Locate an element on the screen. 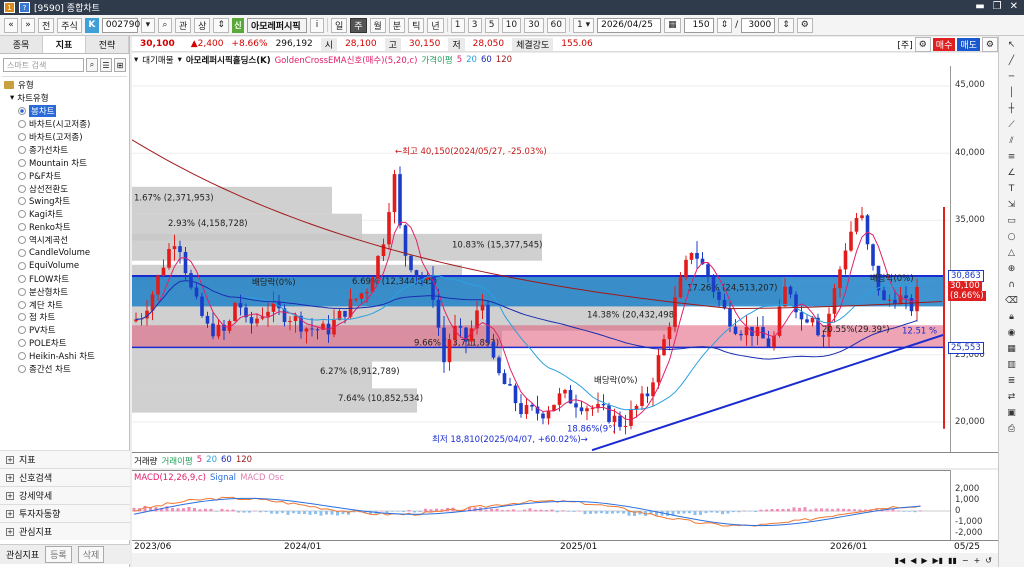 This screenshot has height=567, width=1024. chart-type-item: Swing차트 is located at coordinates (64, 201).